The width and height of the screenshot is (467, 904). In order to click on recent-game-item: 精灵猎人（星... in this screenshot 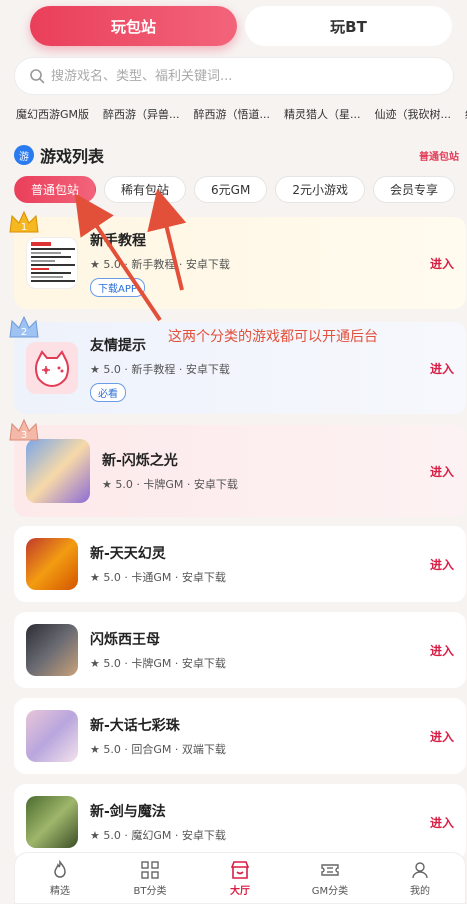, I will do `click(322, 117)`.